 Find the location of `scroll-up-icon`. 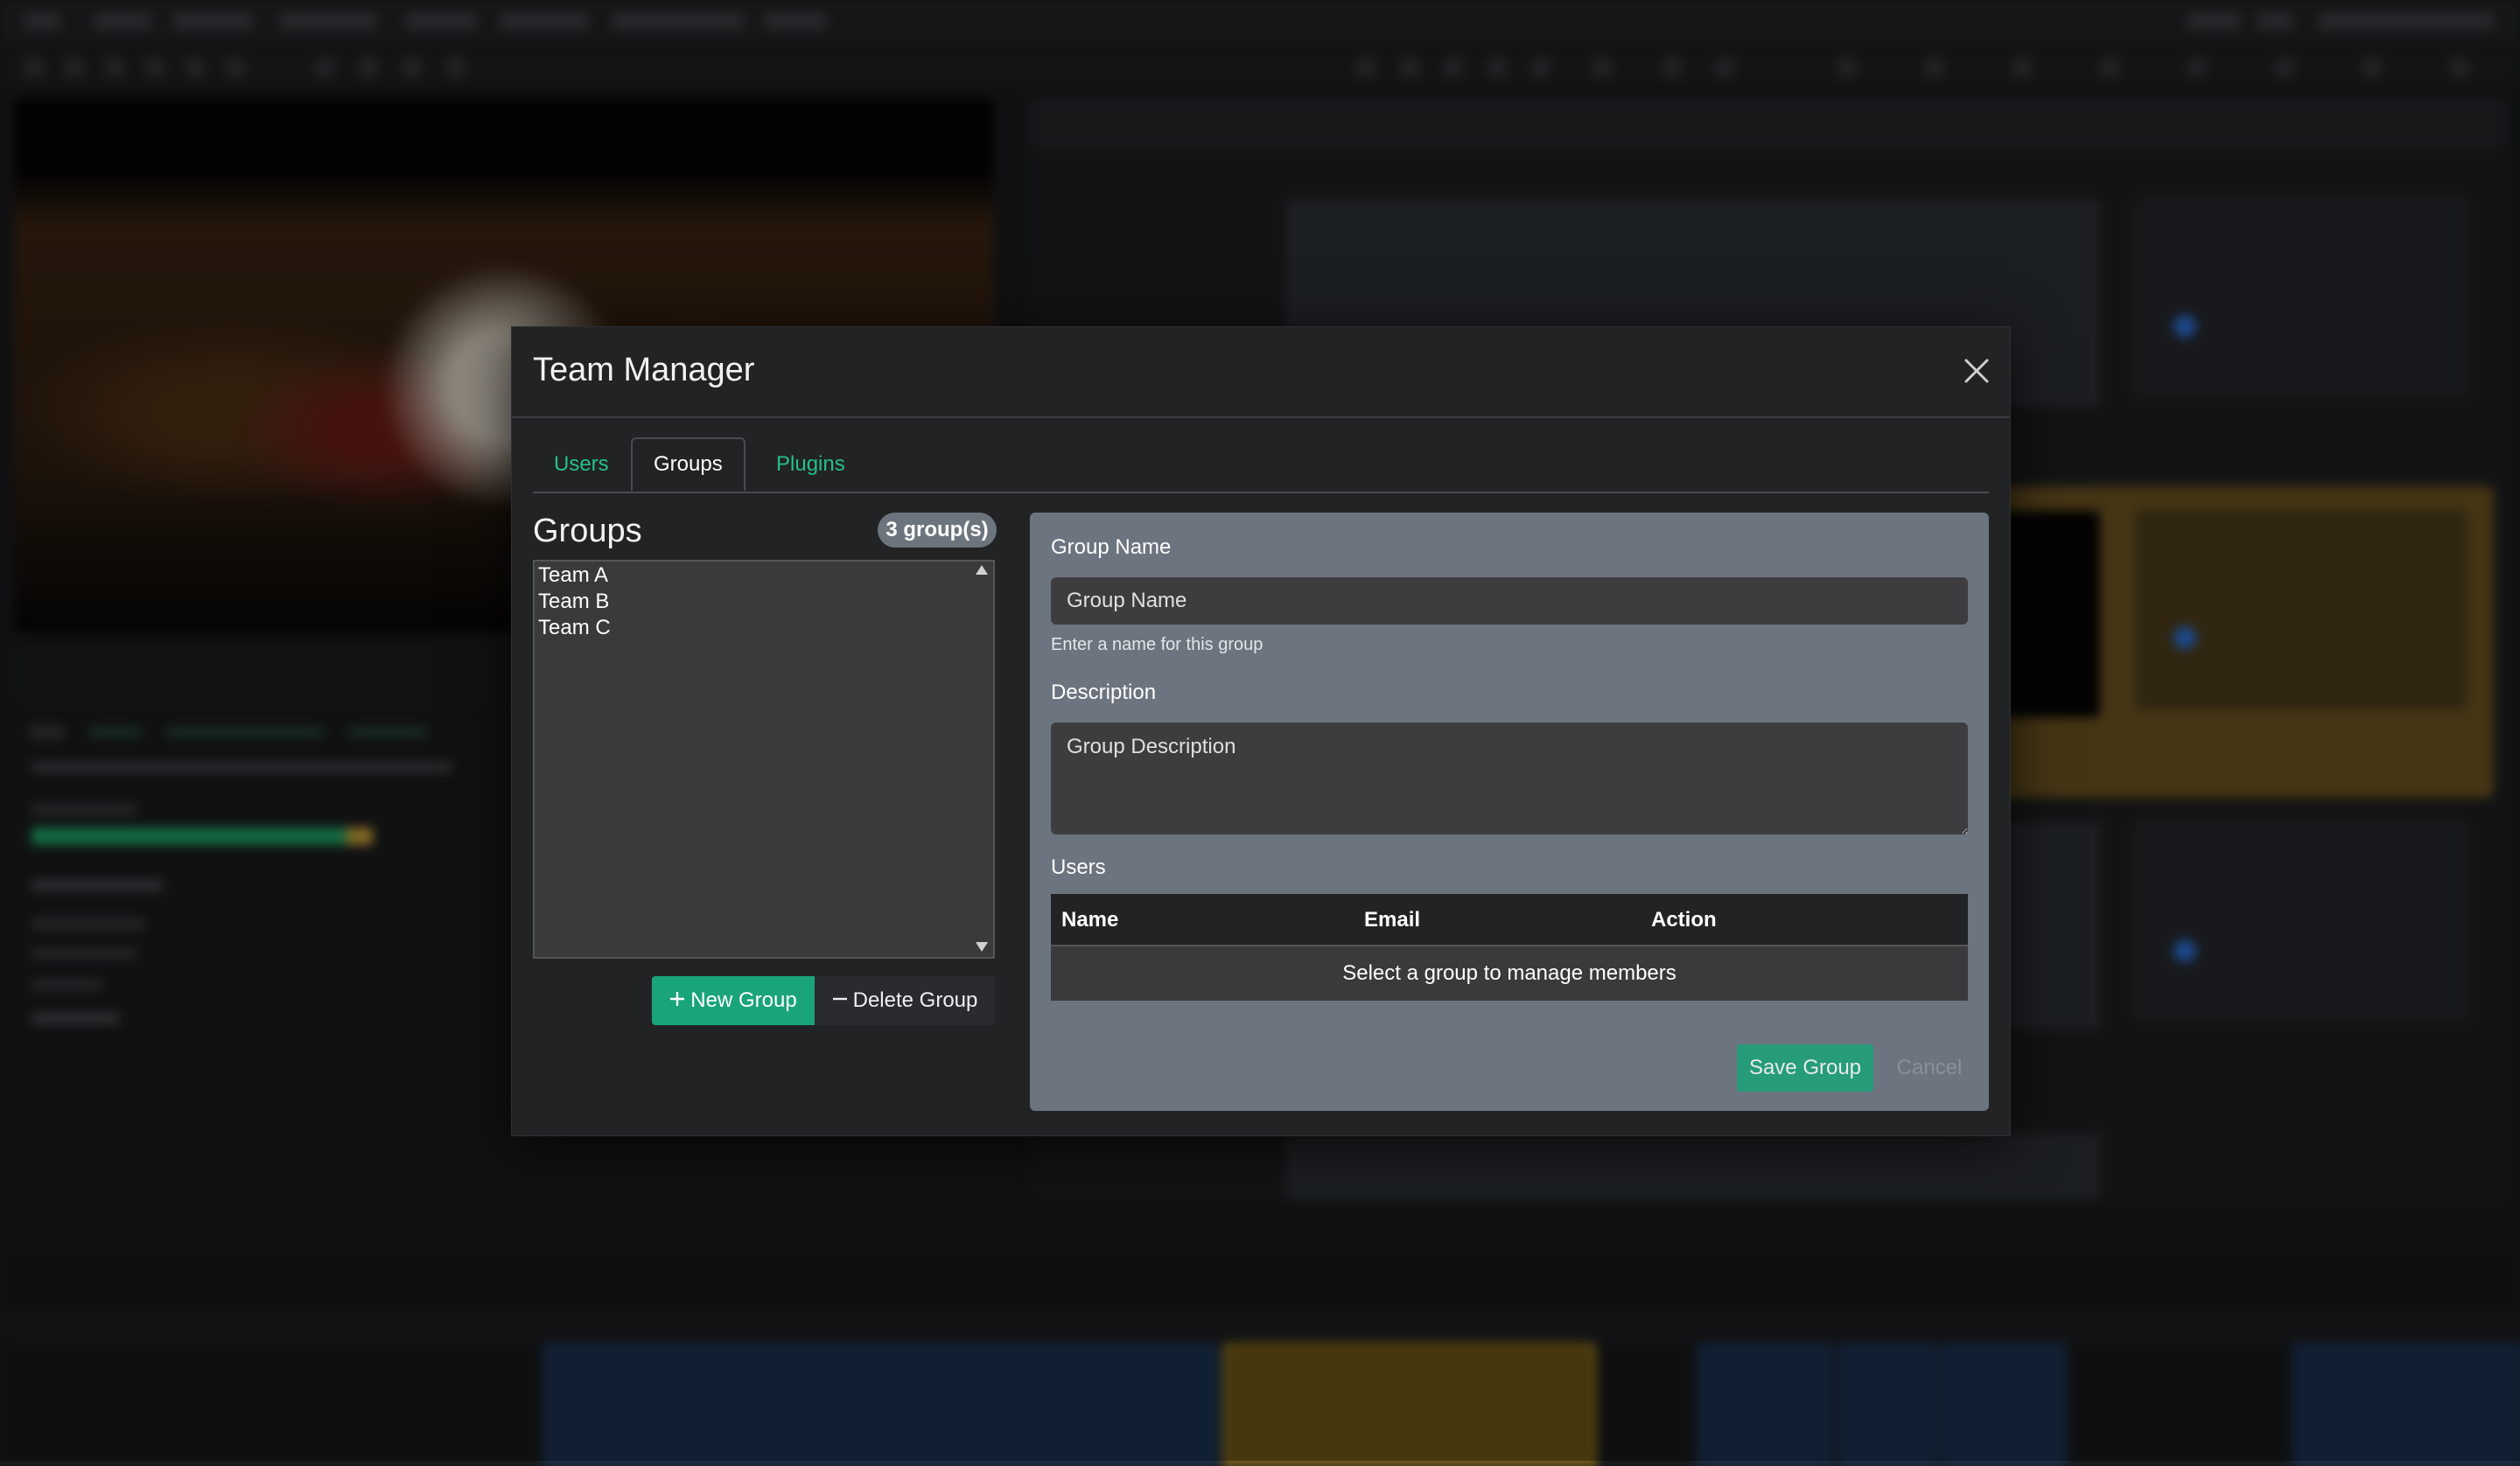

scroll-up-icon is located at coordinates (982, 570).